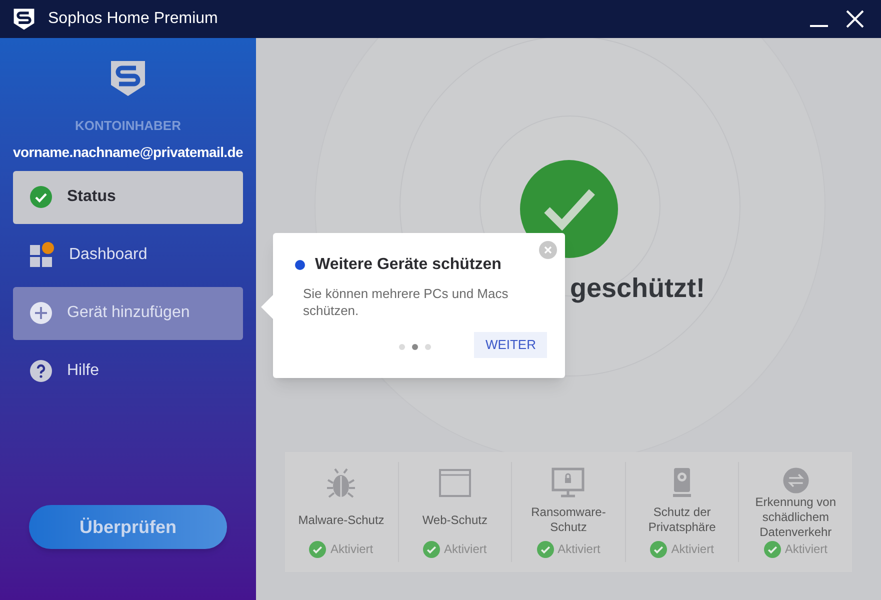  What do you see at coordinates (510, 345) in the screenshot?
I see `next-button: WEITER` at bounding box center [510, 345].